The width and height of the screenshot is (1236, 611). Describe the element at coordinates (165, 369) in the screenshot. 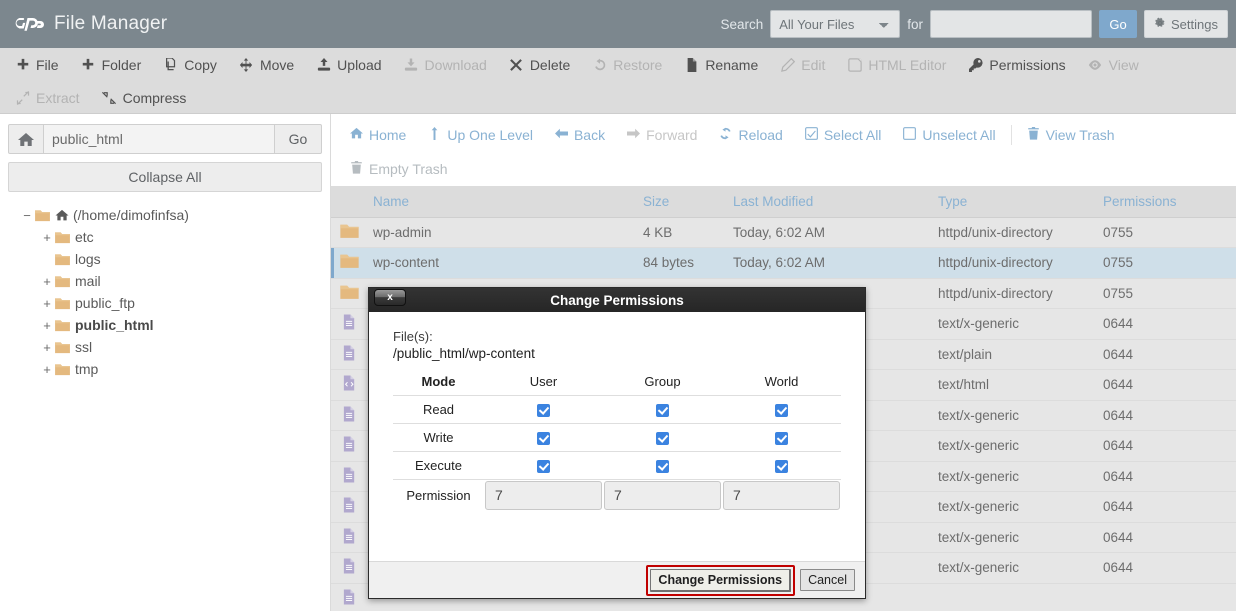

I see `tree-node-tmp: + tmp` at that location.